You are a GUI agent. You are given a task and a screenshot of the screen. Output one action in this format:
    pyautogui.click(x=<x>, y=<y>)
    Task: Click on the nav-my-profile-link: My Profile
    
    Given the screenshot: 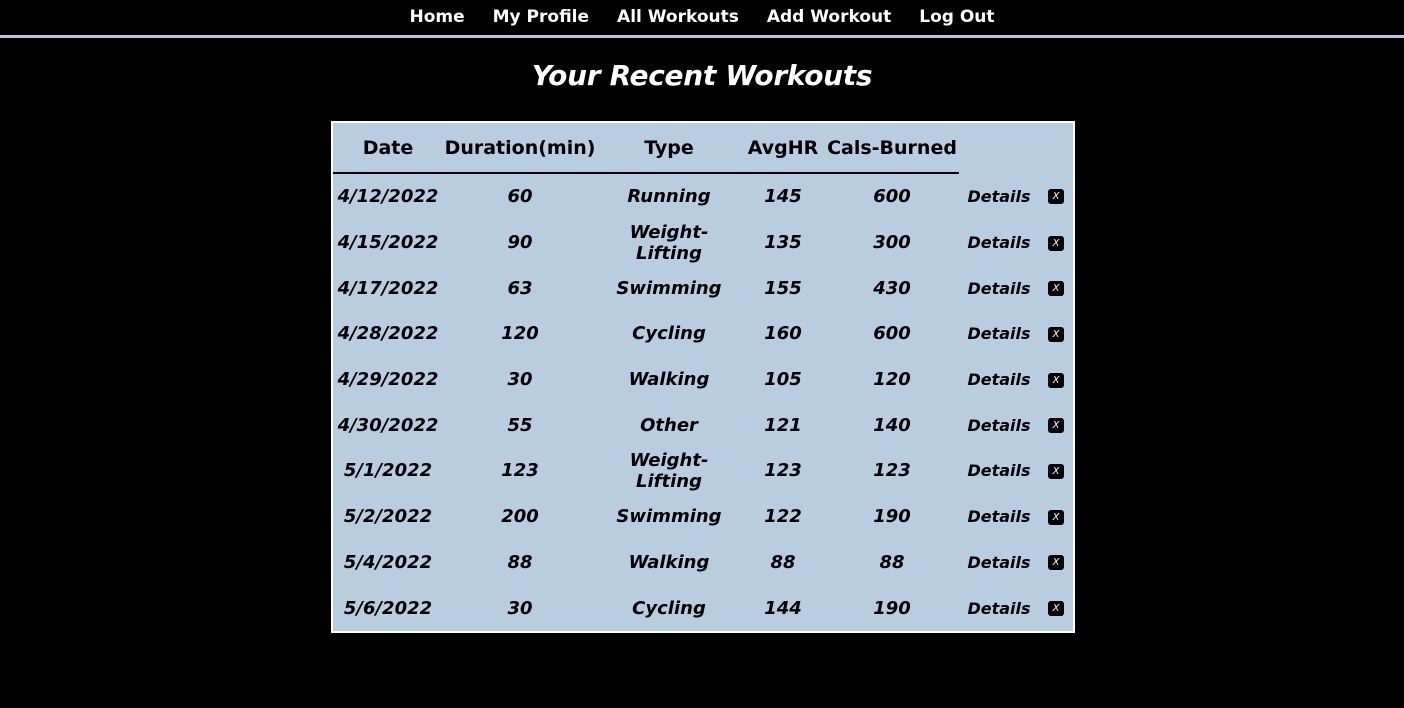 What is the action you would take?
    pyautogui.click(x=541, y=17)
    